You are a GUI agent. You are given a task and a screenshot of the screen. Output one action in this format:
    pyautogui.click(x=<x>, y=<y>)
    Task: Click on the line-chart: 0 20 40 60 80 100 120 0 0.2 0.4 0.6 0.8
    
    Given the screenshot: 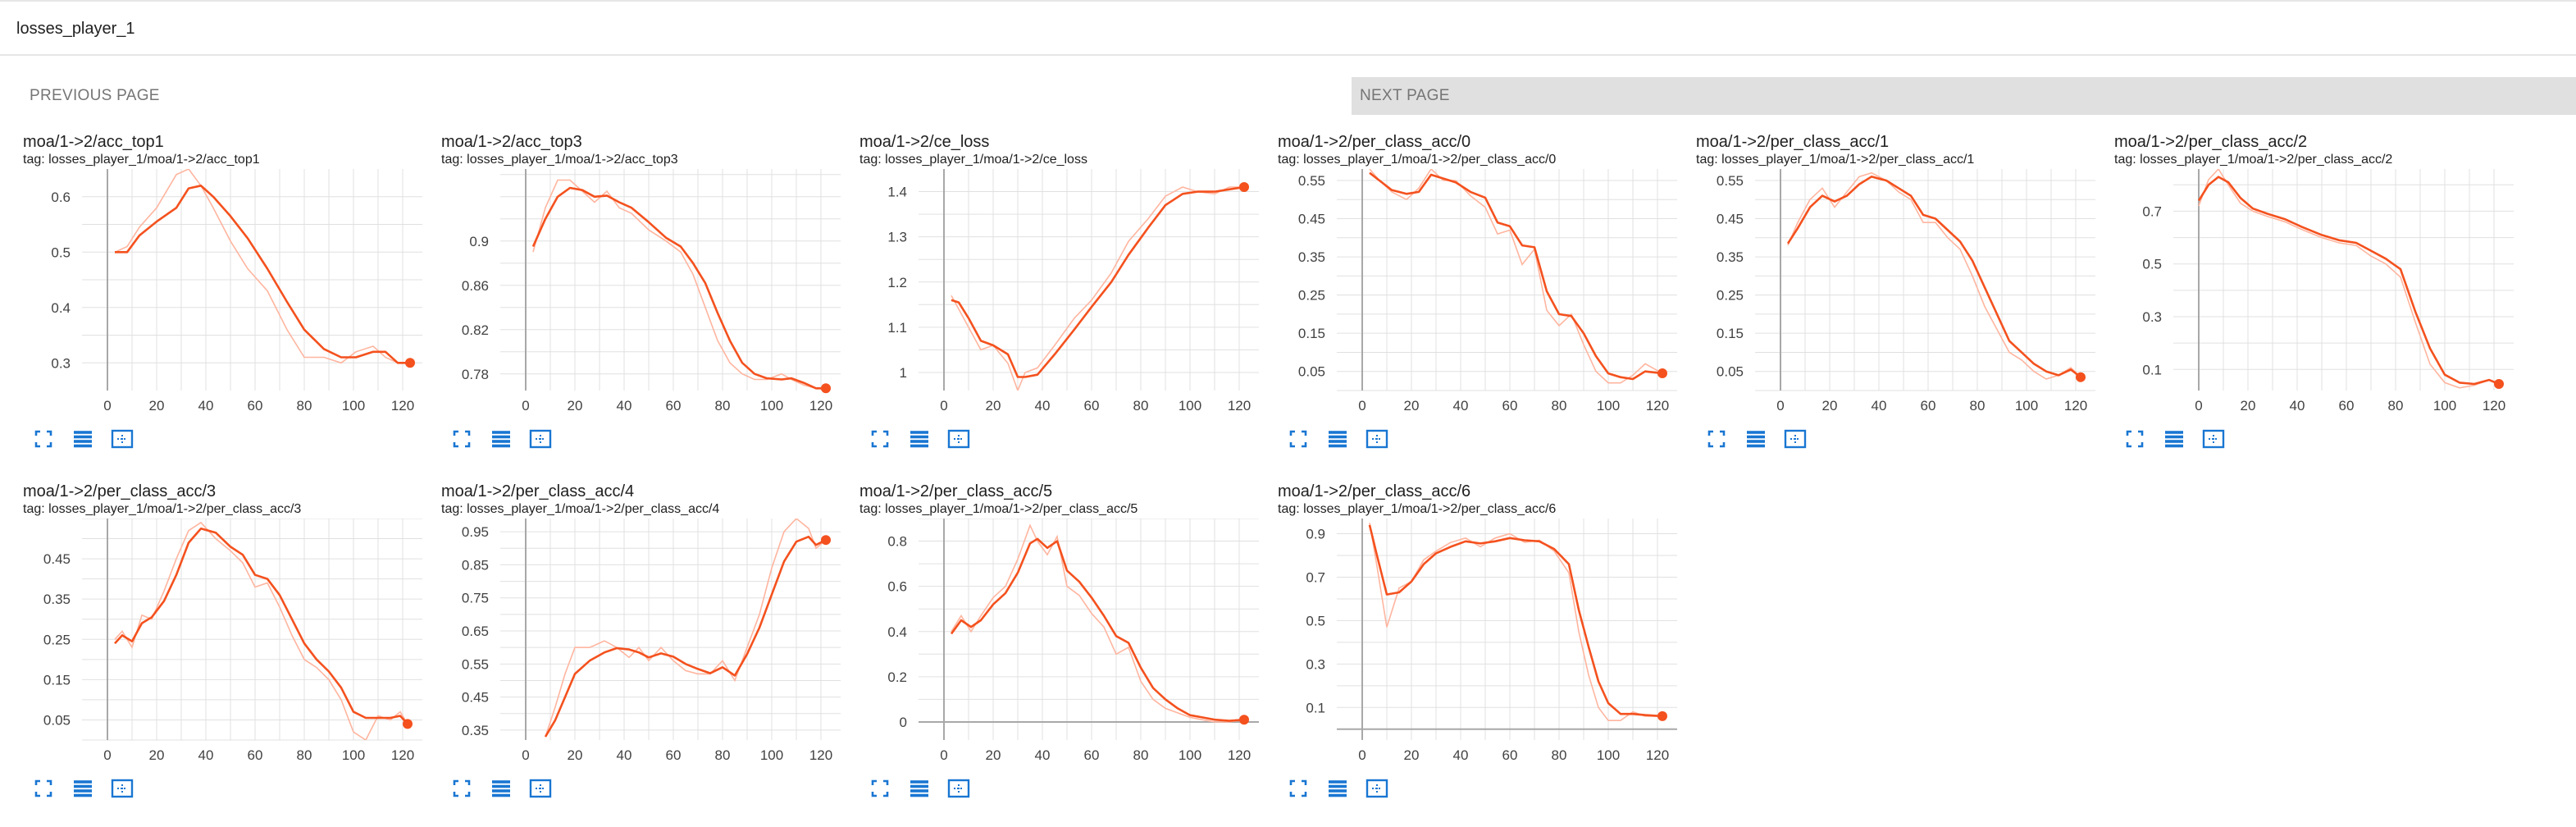 What is the action you would take?
    pyautogui.click(x=1058, y=642)
    